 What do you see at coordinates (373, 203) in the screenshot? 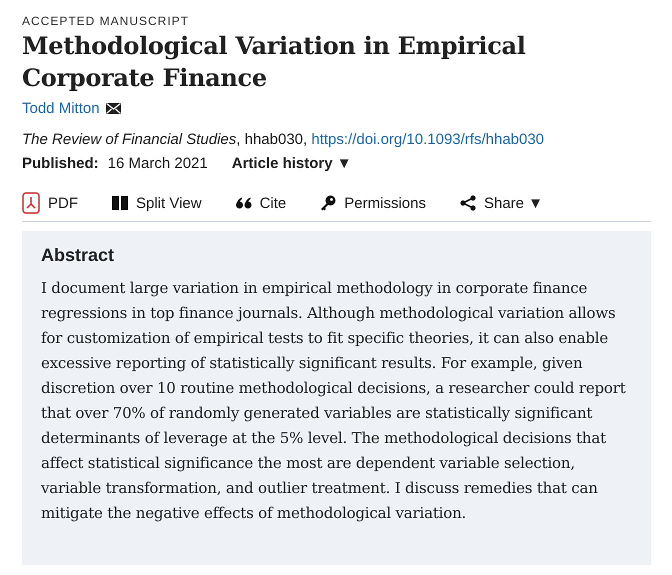
I see `permissions-button: Permissions` at bounding box center [373, 203].